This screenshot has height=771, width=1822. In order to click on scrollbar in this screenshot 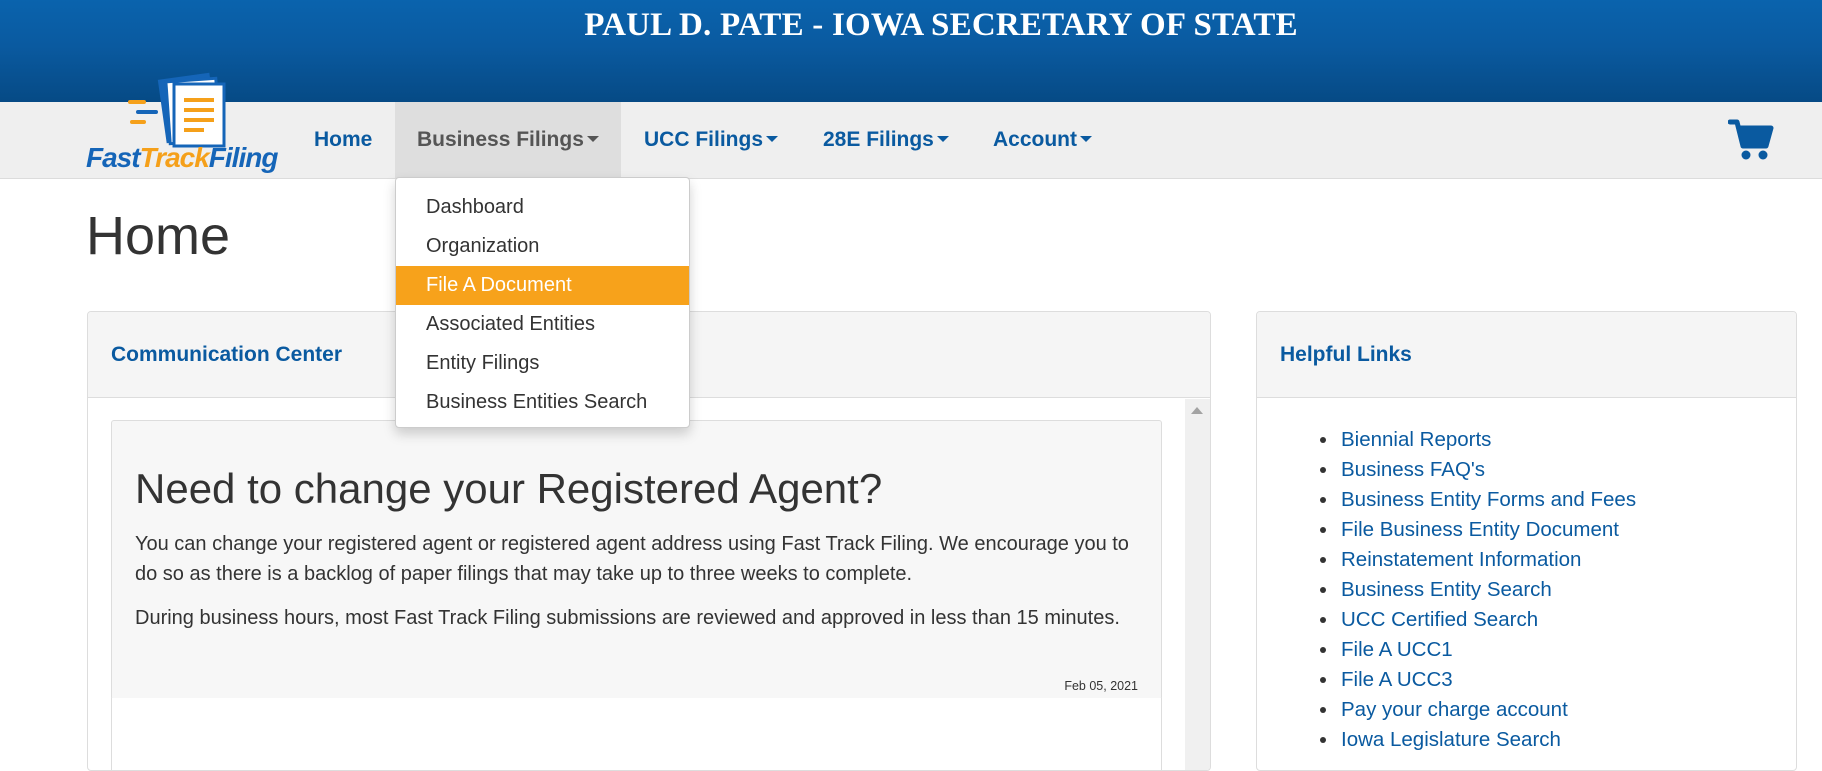, I will do `click(1197, 584)`.